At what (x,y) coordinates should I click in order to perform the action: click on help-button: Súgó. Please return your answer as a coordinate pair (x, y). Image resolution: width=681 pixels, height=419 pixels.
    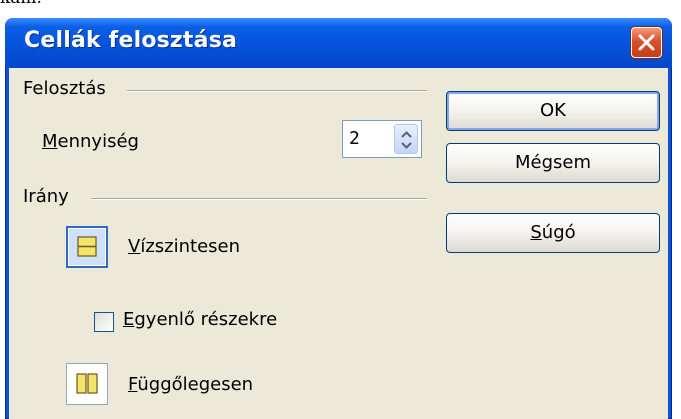
    Looking at the image, I should click on (553, 233).